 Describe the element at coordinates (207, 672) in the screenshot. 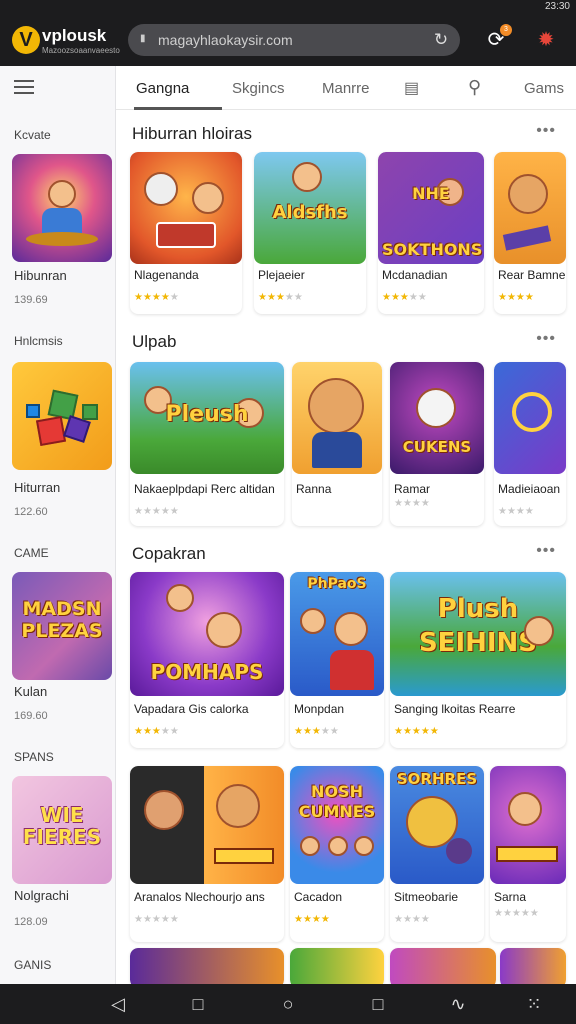

I see `game-card-art-word: POMHAPS` at that location.